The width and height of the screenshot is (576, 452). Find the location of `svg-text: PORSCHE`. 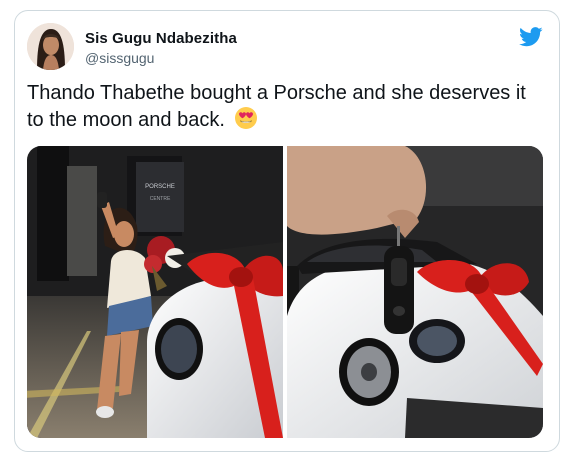

svg-text: PORSCHE is located at coordinates (160, 187).